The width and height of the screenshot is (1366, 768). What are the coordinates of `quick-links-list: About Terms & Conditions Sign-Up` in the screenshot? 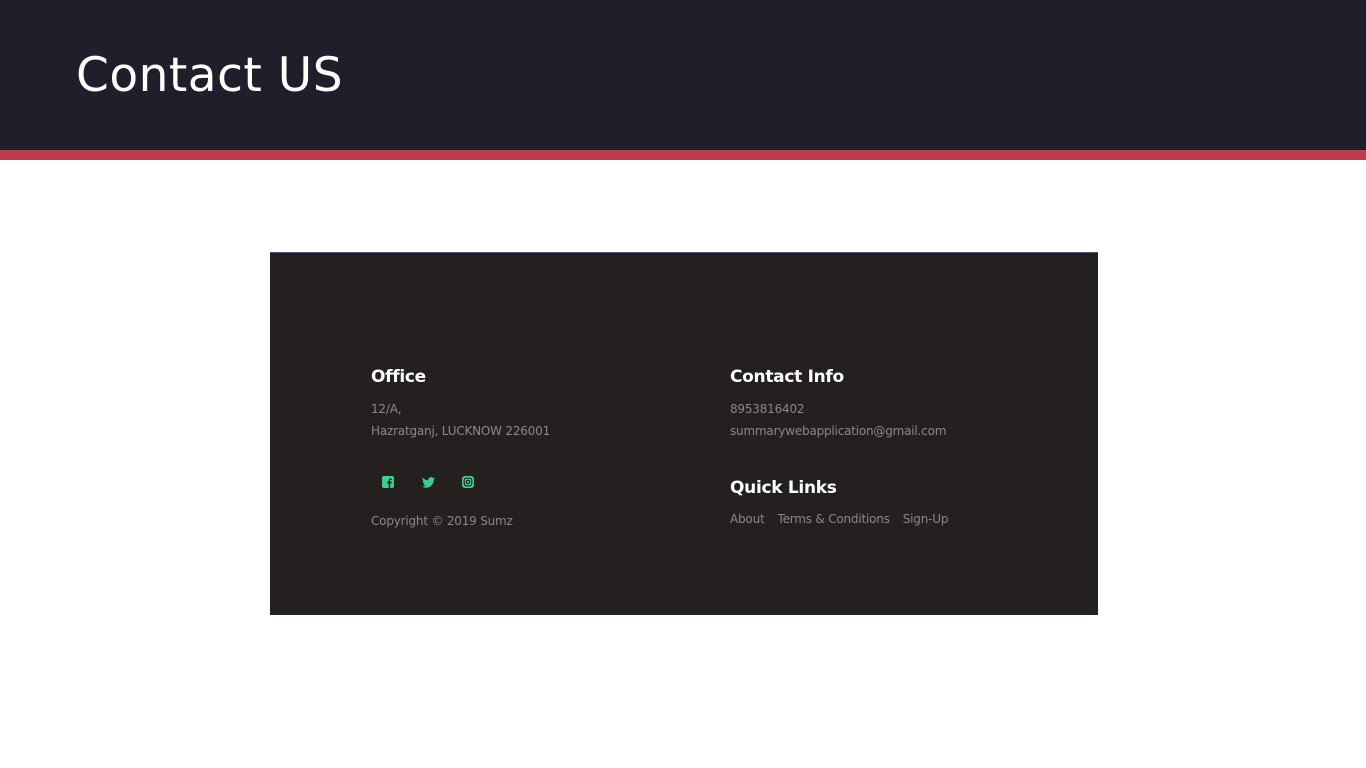 It's located at (839, 519).